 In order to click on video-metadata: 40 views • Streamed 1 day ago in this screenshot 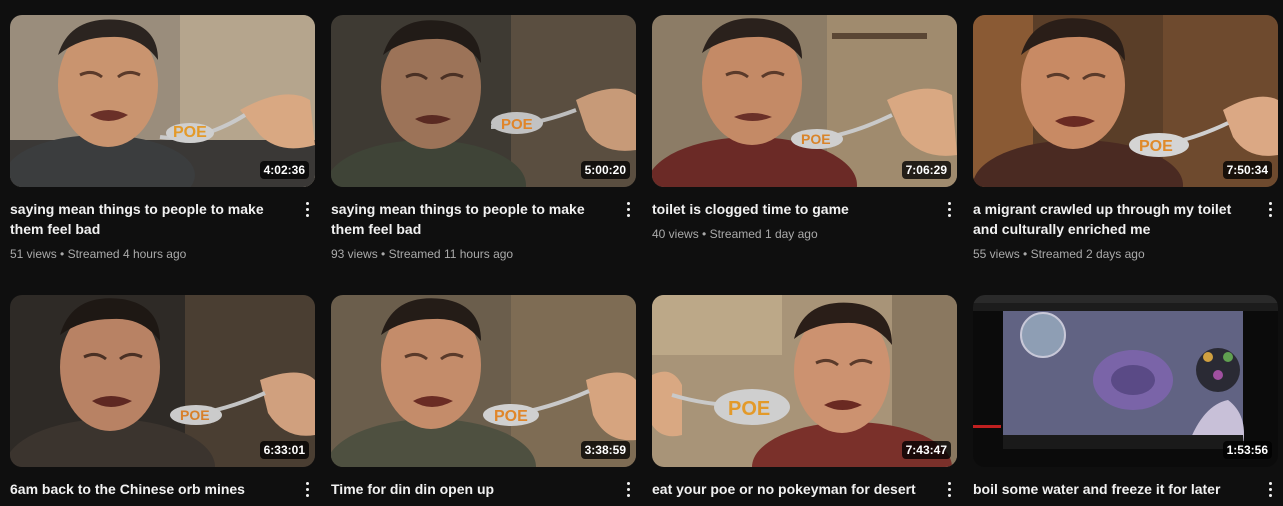, I will do `click(790, 234)`.